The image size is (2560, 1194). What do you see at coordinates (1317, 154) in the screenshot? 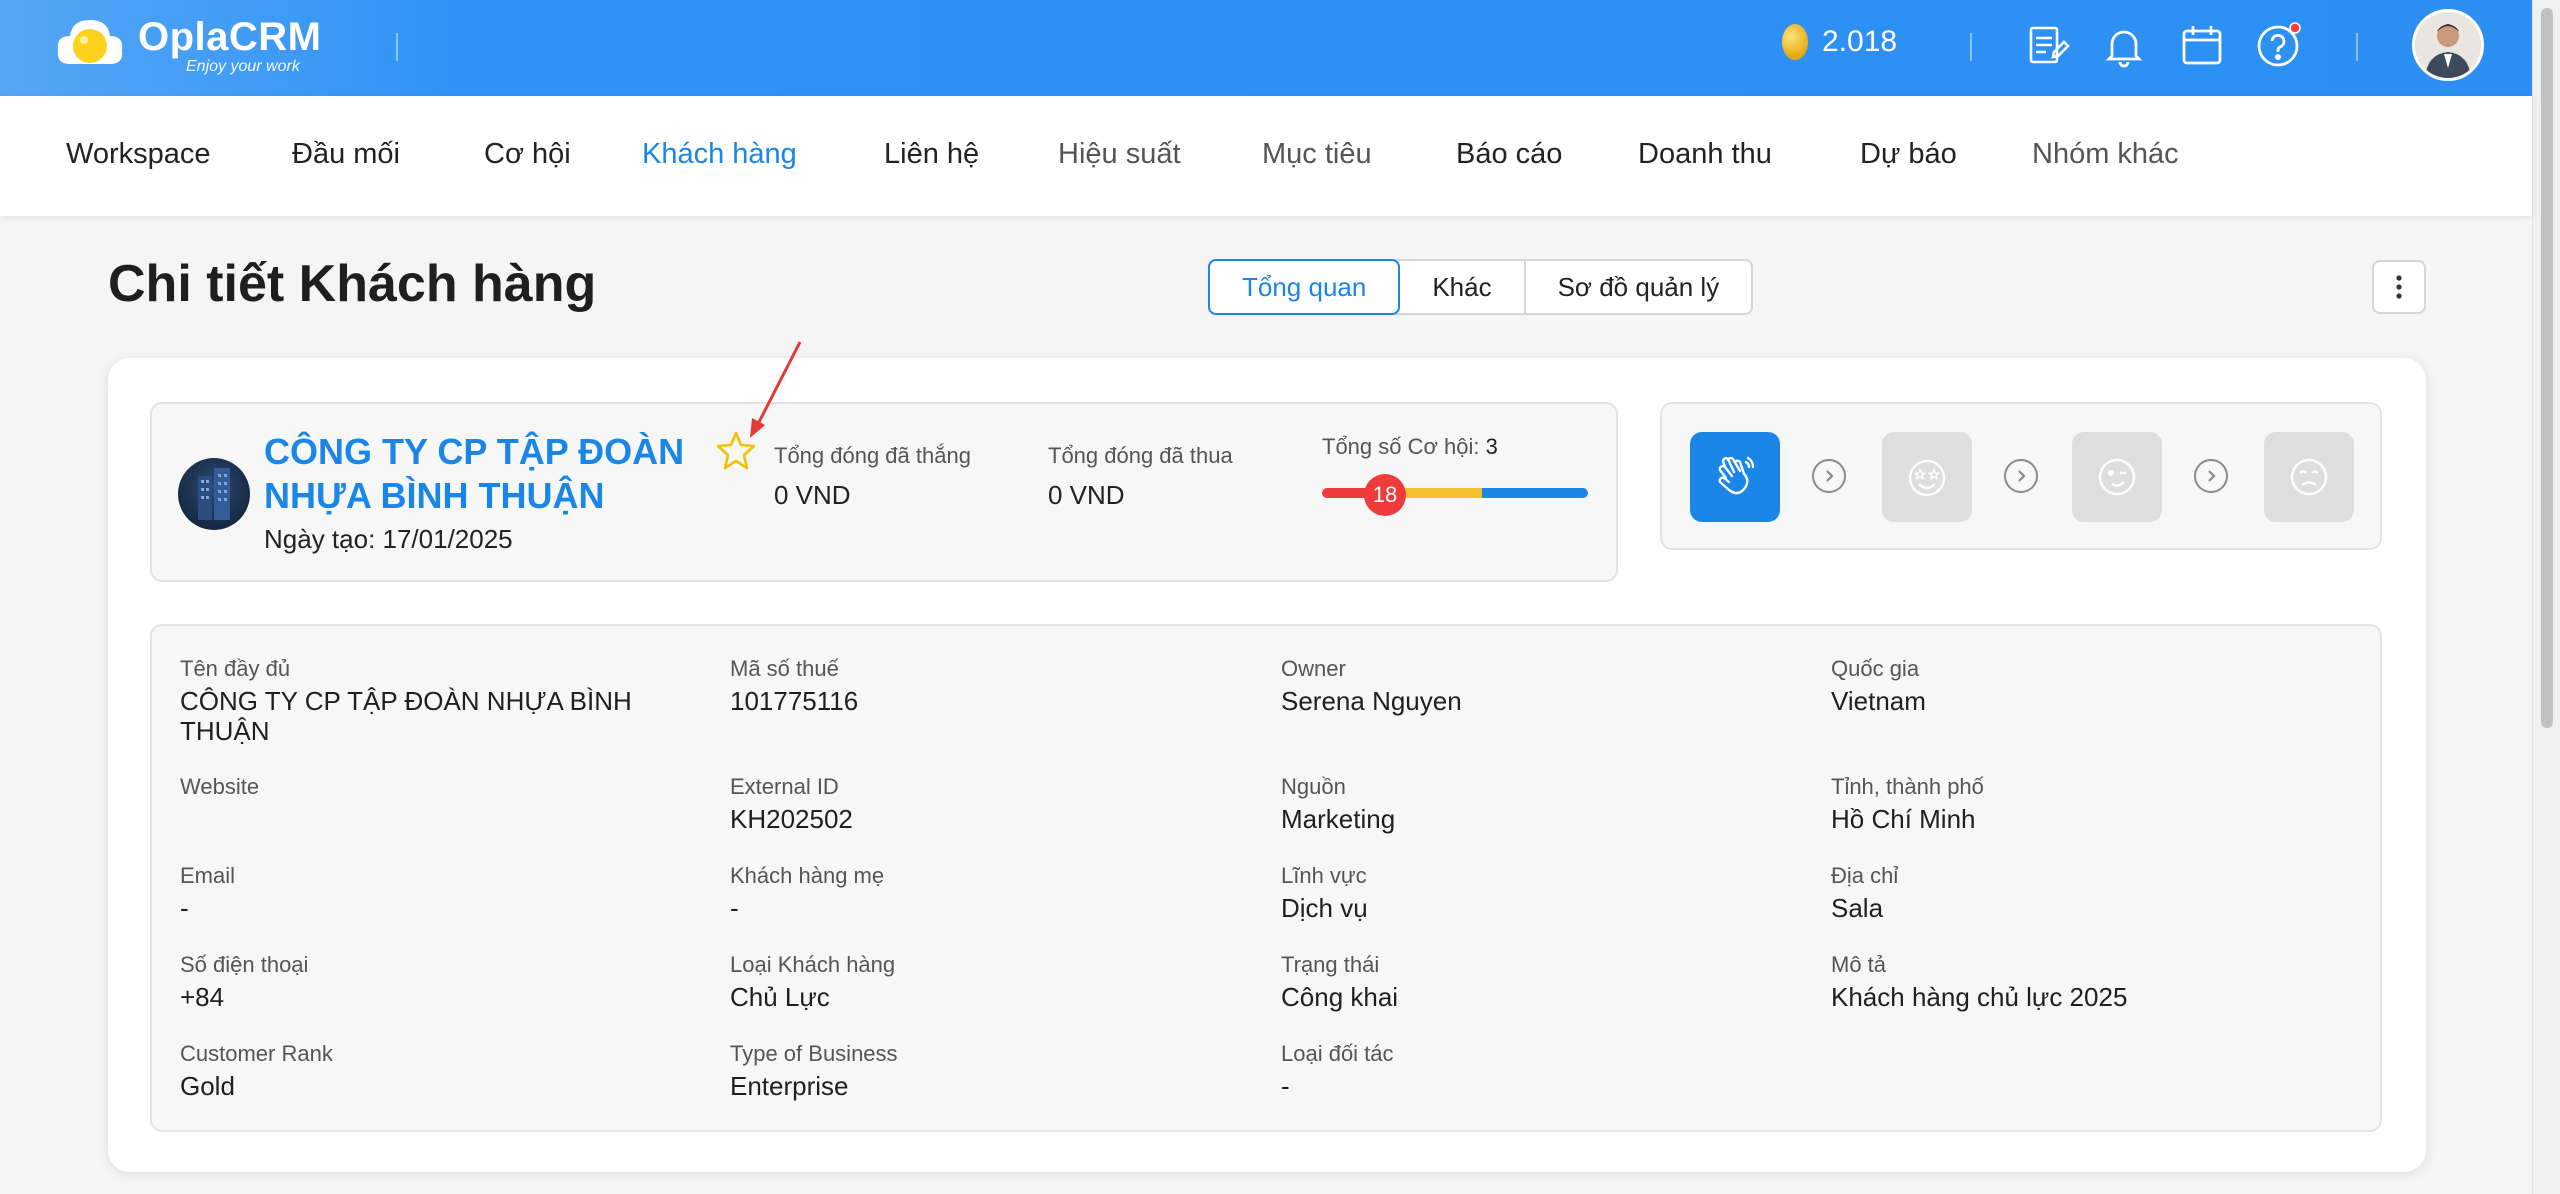
I see `nav-item-goals: Mục tiêu` at bounding box center [1317, 154].